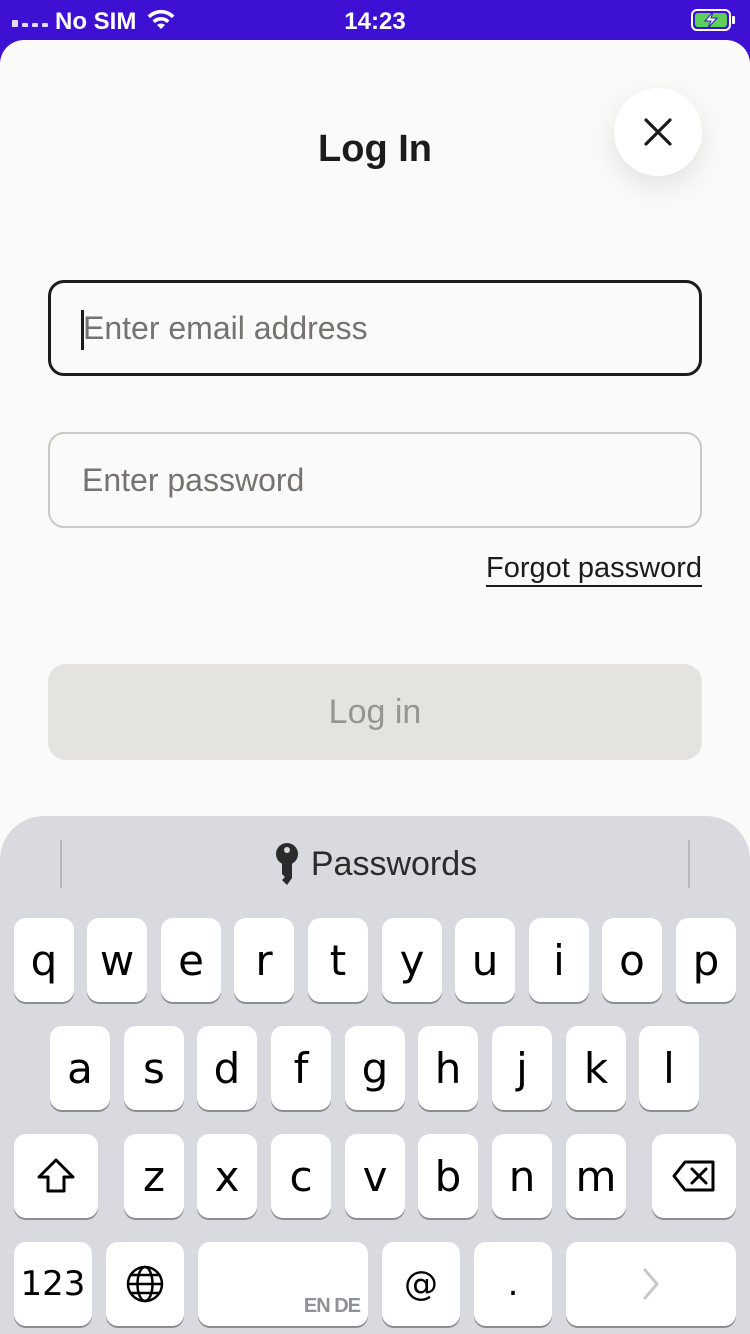 The image size is (750, 1334). I want to click on key-h: h, so click(448, 1068).